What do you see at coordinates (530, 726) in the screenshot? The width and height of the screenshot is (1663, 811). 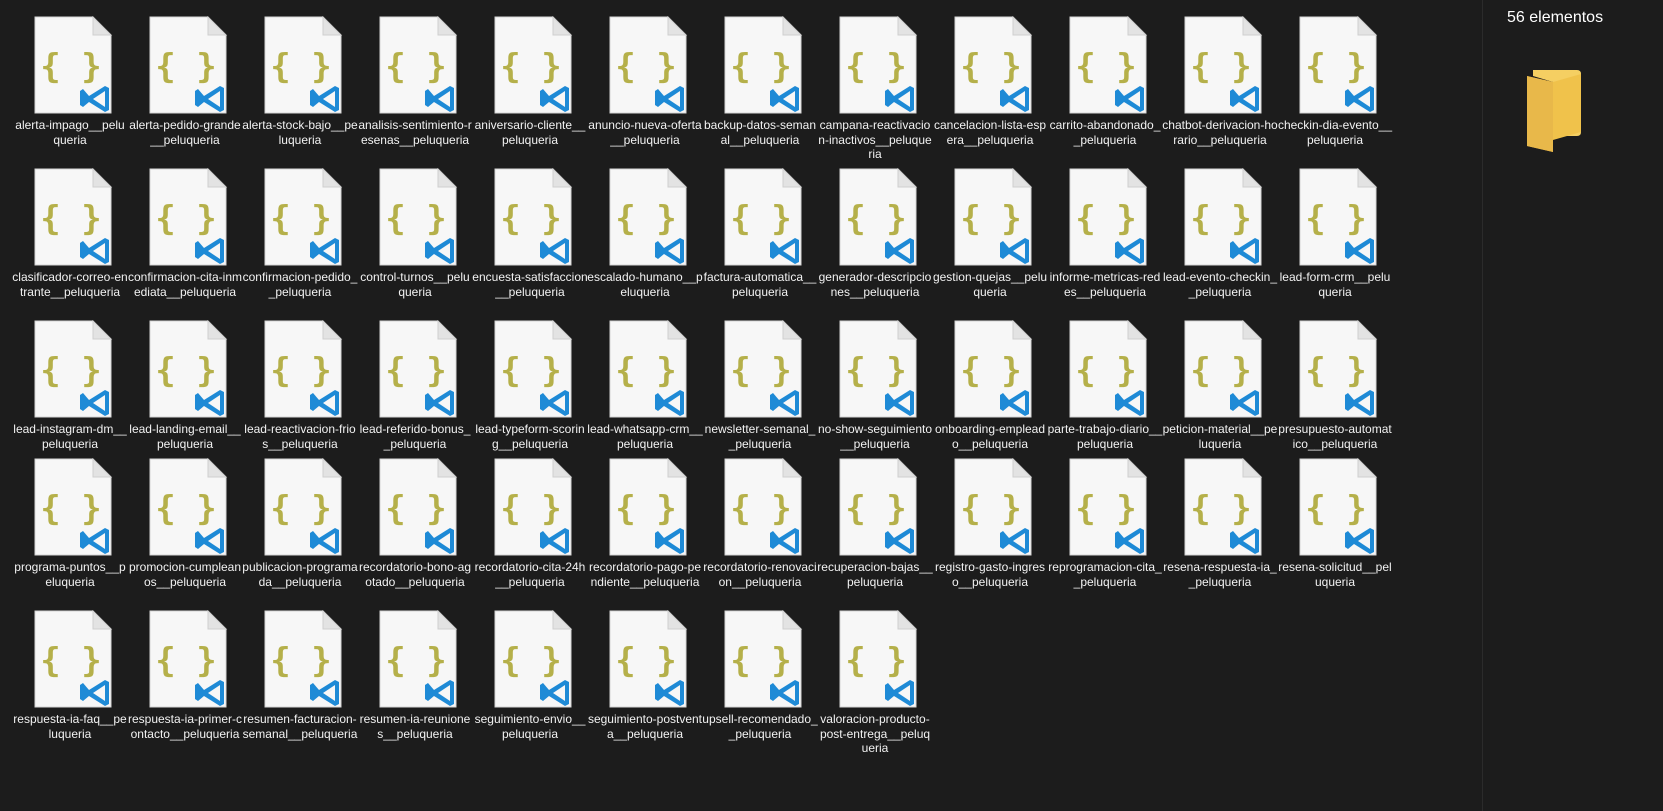 I see `file-name: seguimiento-envio__peluqueria` at bounding box center [530, 726].